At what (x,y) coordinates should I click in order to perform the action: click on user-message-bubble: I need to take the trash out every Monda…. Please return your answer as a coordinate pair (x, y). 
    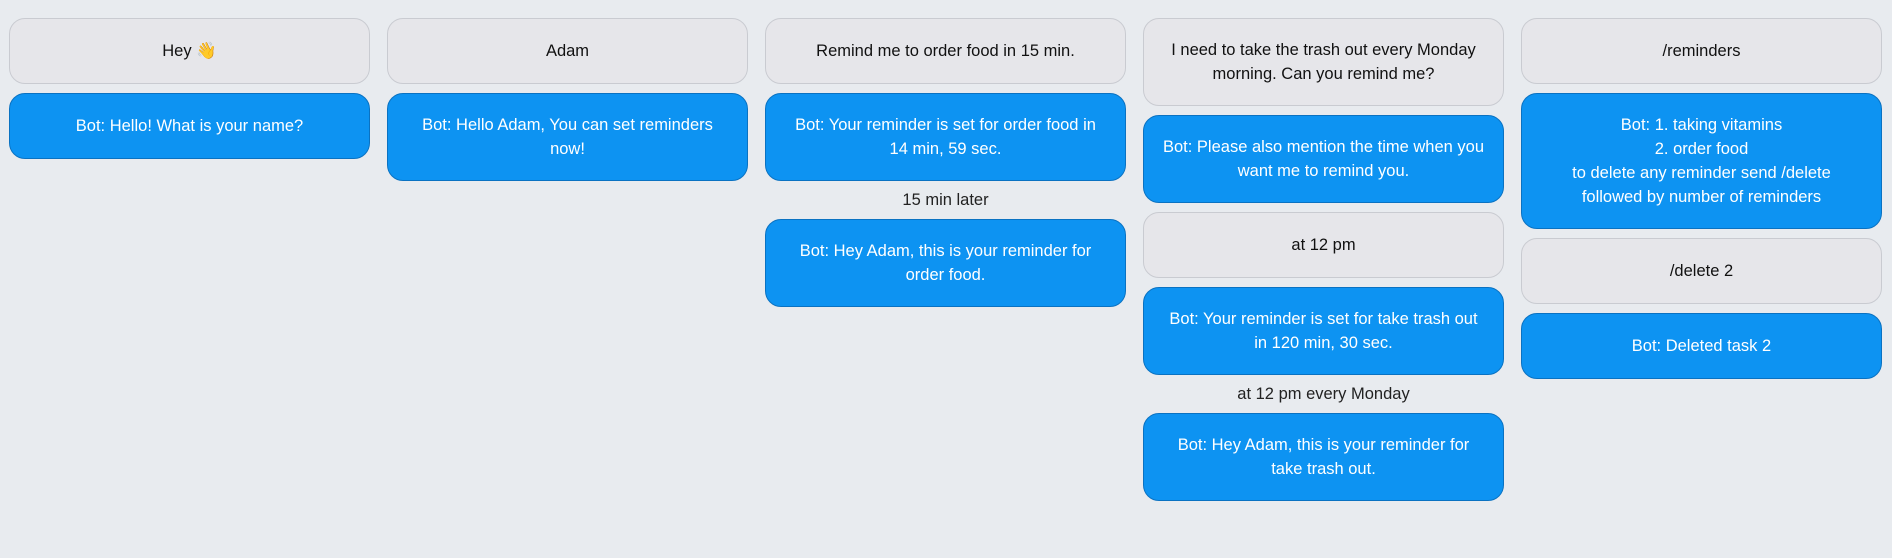
    Looking at the image, I should click on (1323, 62).